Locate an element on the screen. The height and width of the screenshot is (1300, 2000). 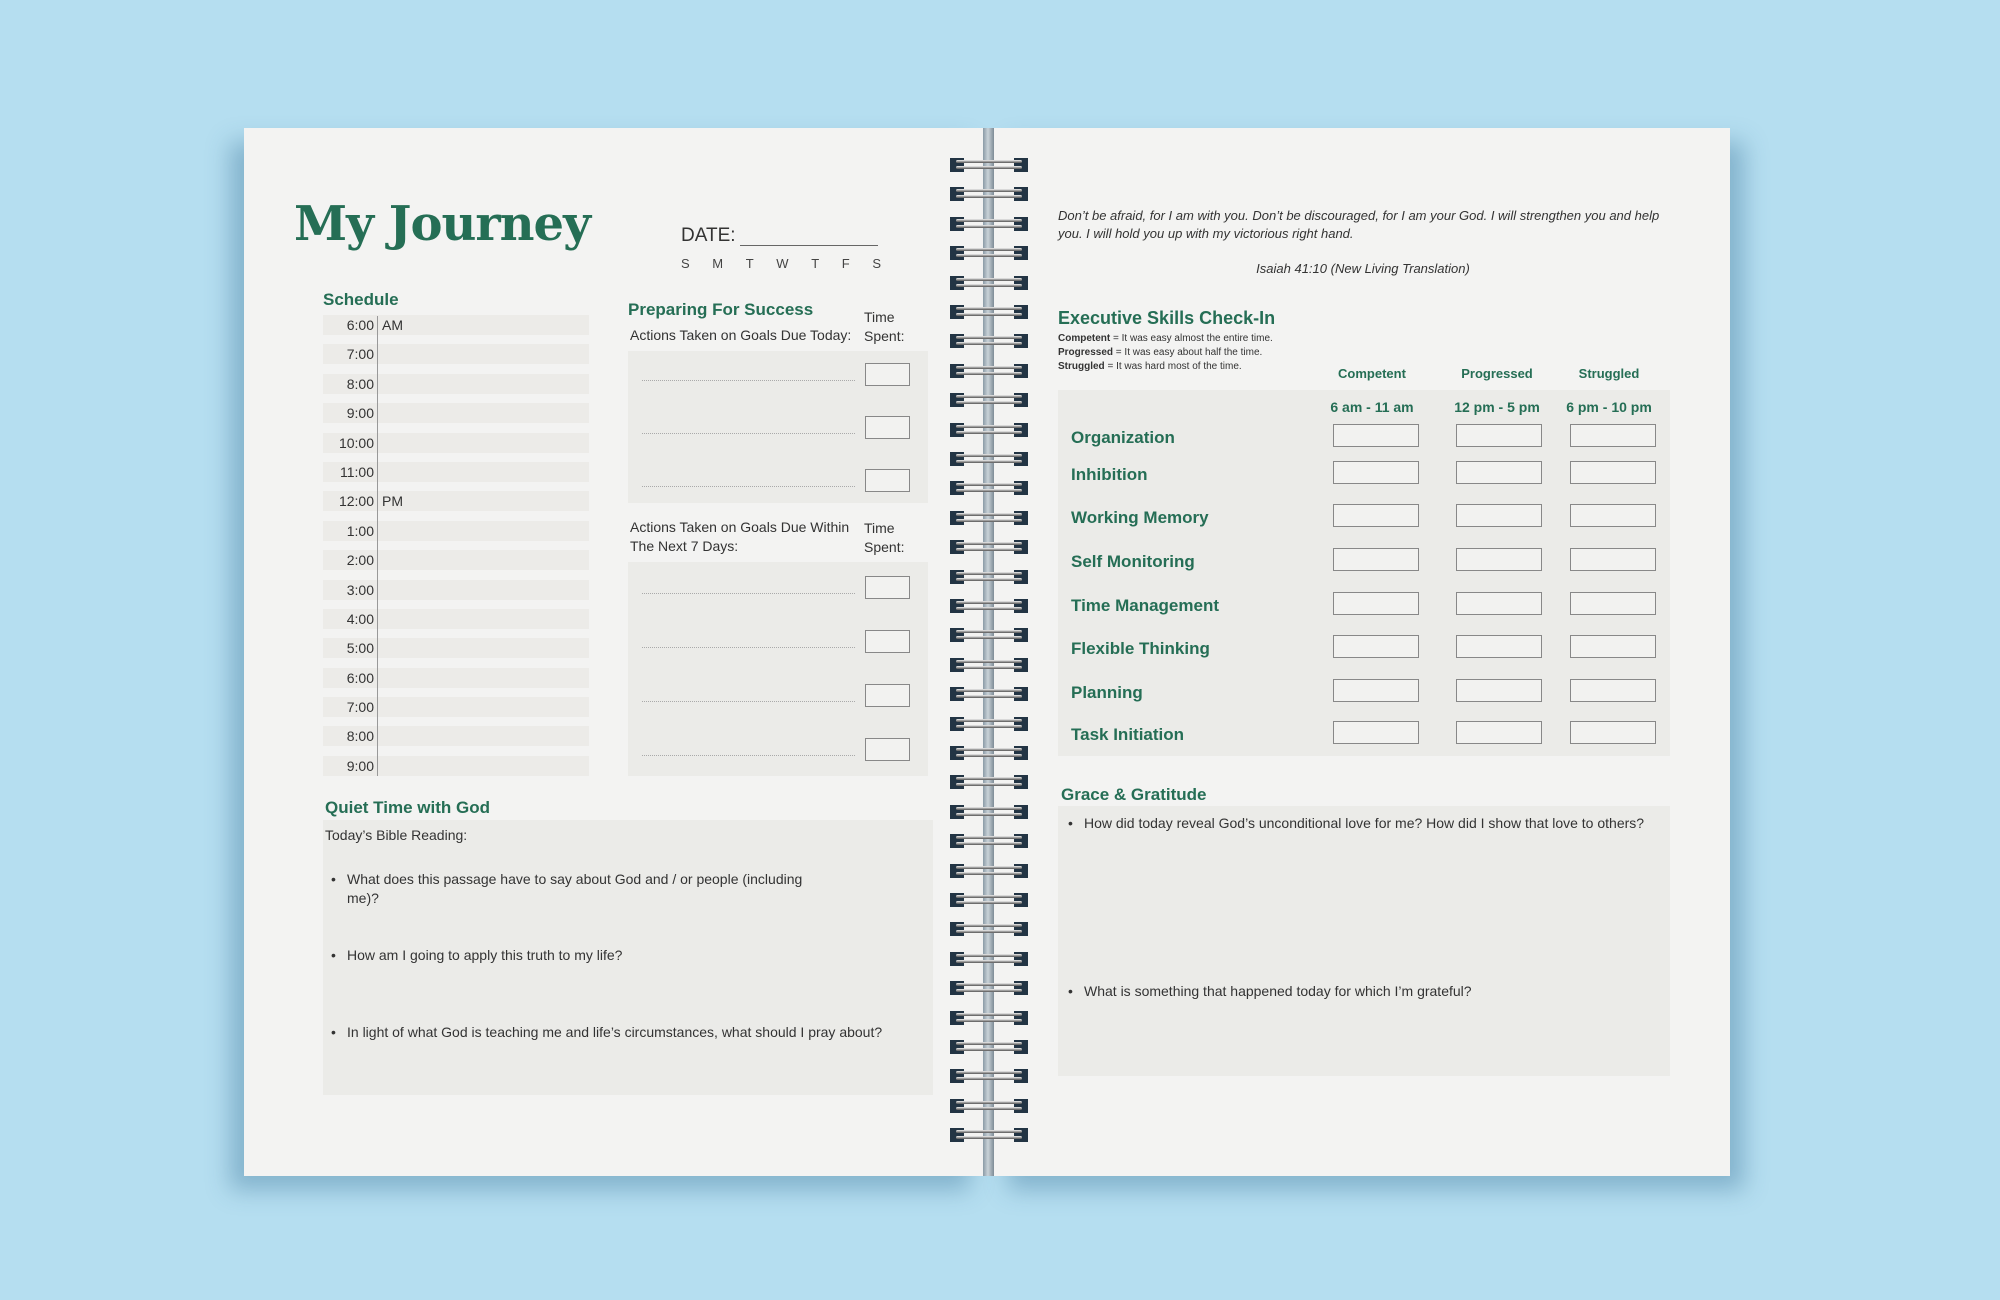
bible-reading-label: Today’s Bible Reading: is located at coordinates (396, 835).